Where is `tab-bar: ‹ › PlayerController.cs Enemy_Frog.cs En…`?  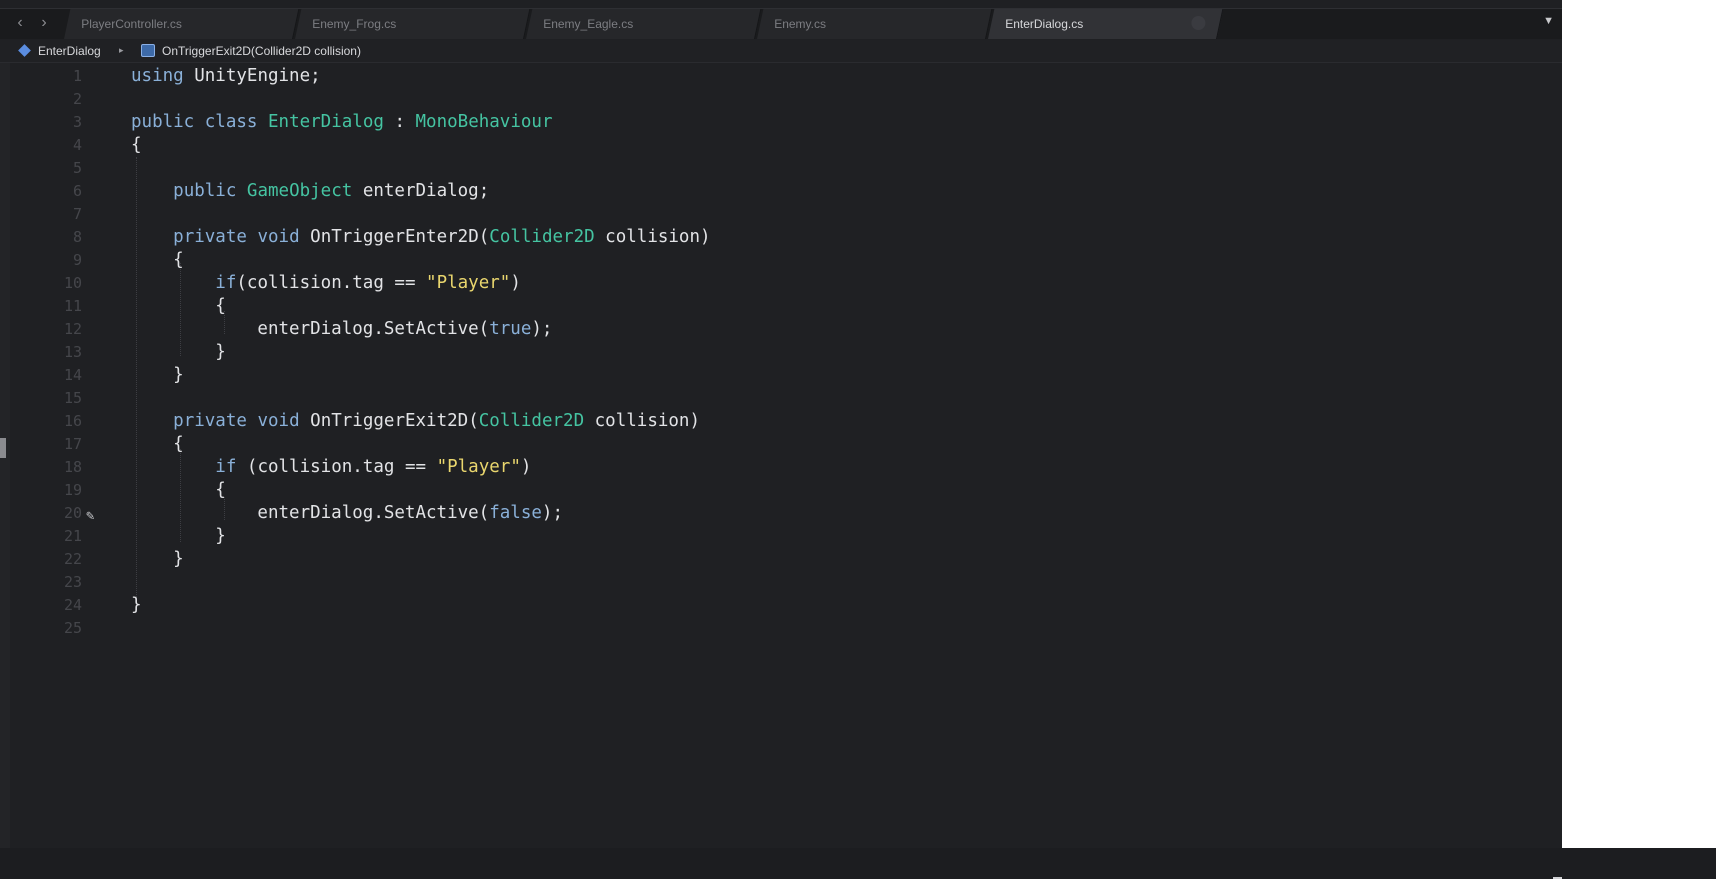 tab-bar: ‹ › PlayerController.cs Enemy_Frog.cs En… is located at coordinates (781, 23).